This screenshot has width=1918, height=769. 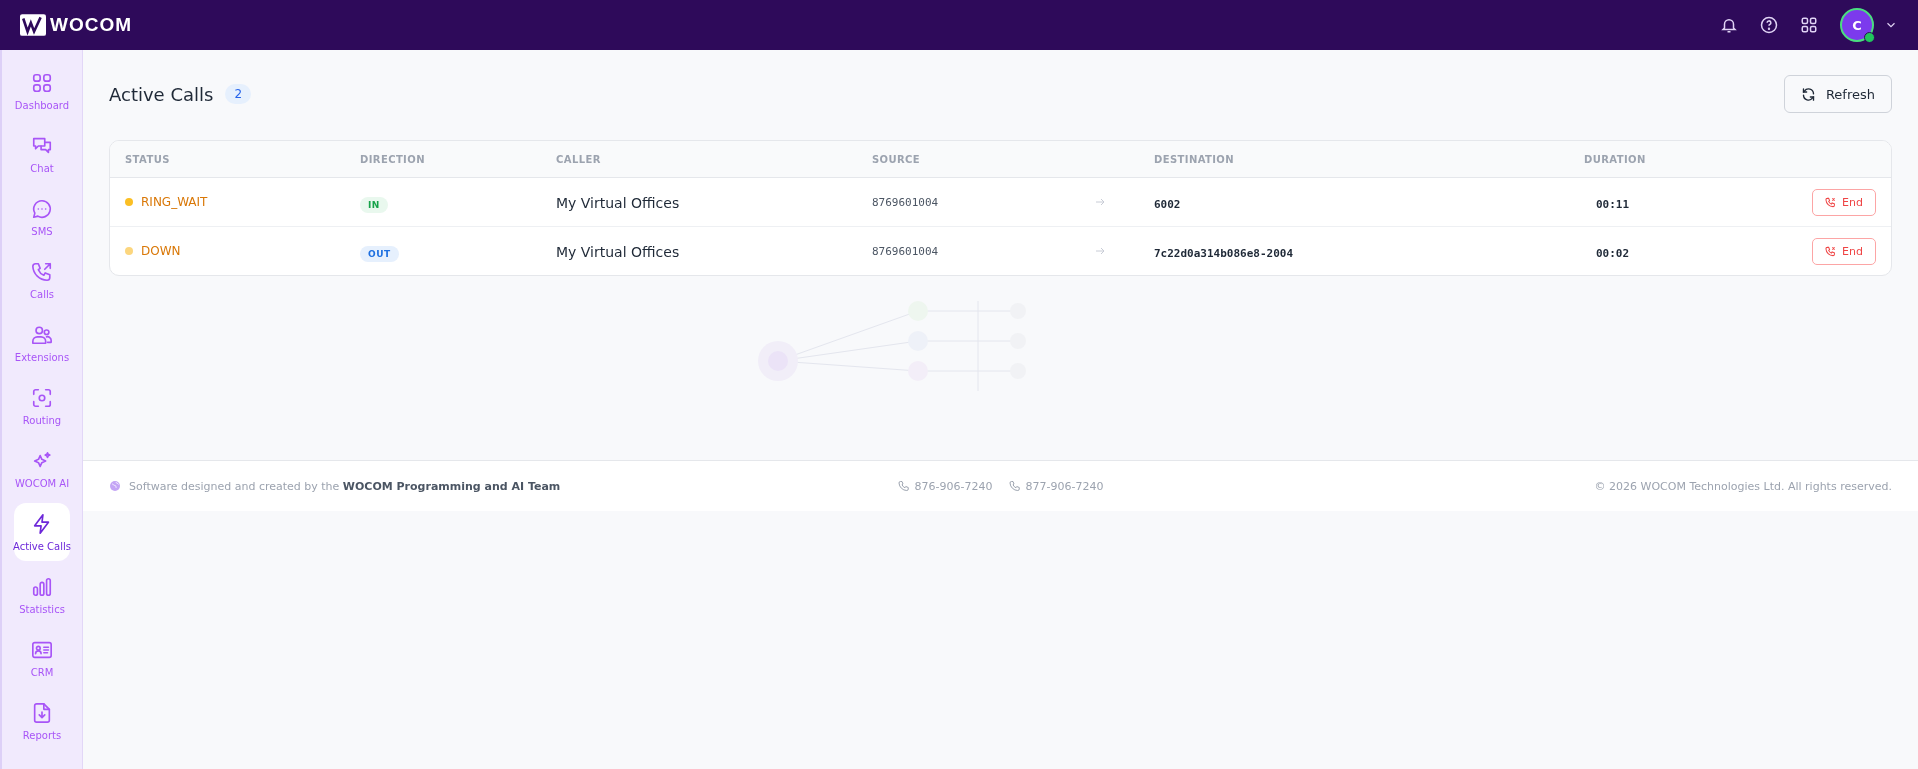 I want to click on column-header: DURATION, so click(x=1615, y=159).